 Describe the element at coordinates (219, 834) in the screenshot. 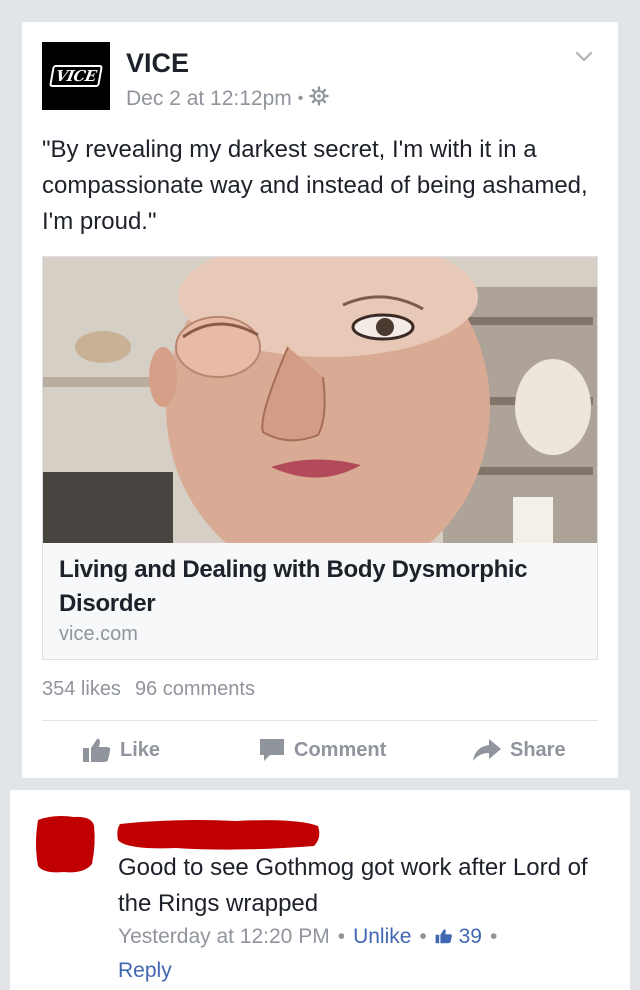

I see `commenter-name-redacted` at that location.